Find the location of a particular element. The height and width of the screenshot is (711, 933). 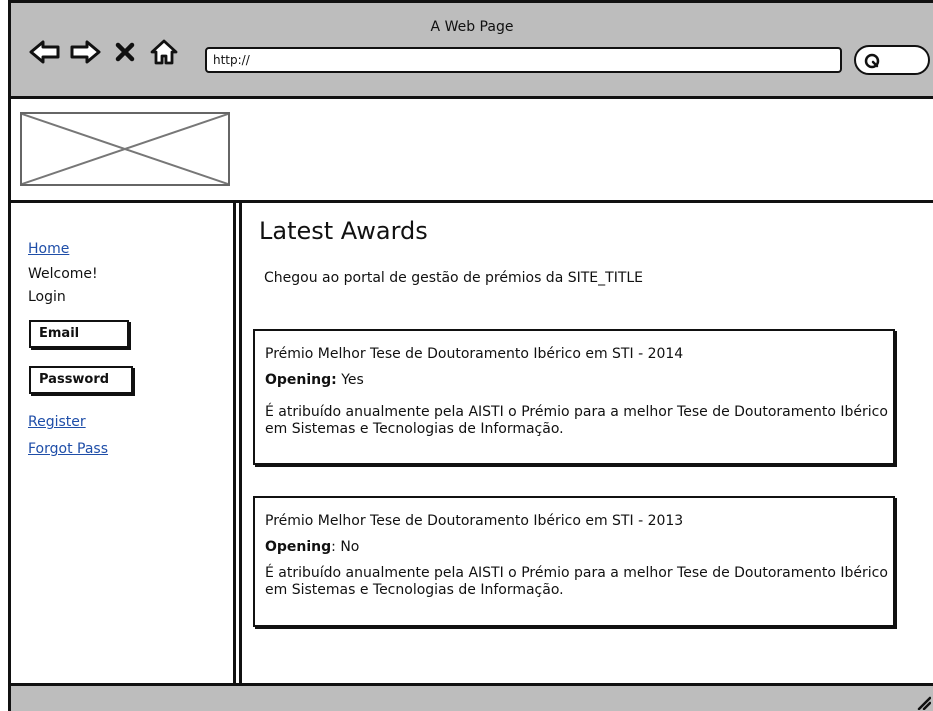

login-label: Login is located at coordinates (47, 297).